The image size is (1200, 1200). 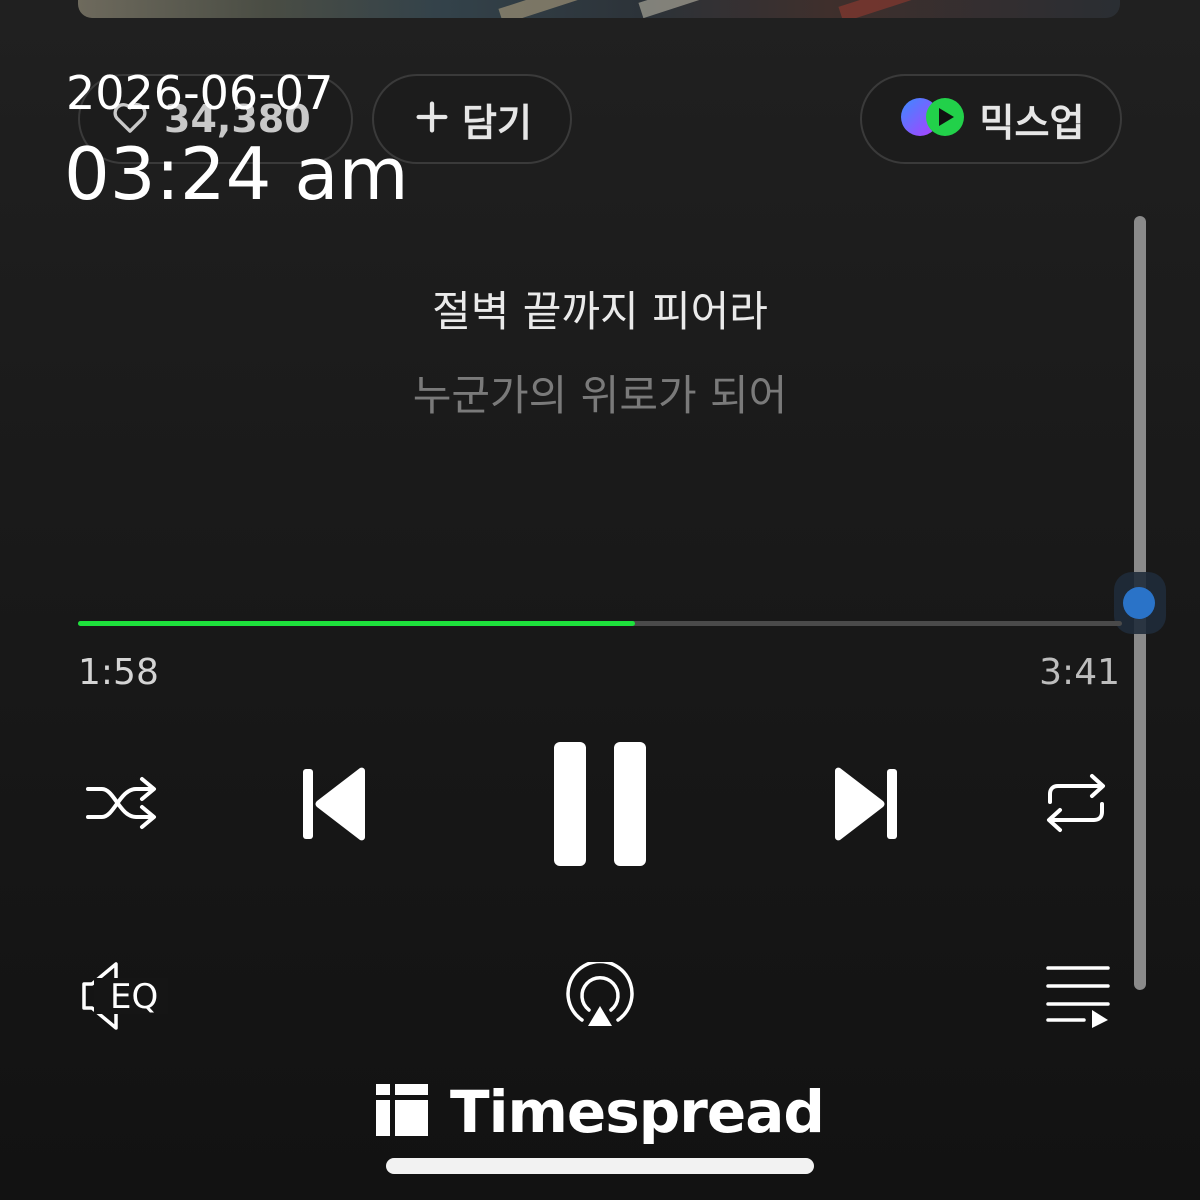 I want to click on previous-track-icon, so click(x=334, y=804).